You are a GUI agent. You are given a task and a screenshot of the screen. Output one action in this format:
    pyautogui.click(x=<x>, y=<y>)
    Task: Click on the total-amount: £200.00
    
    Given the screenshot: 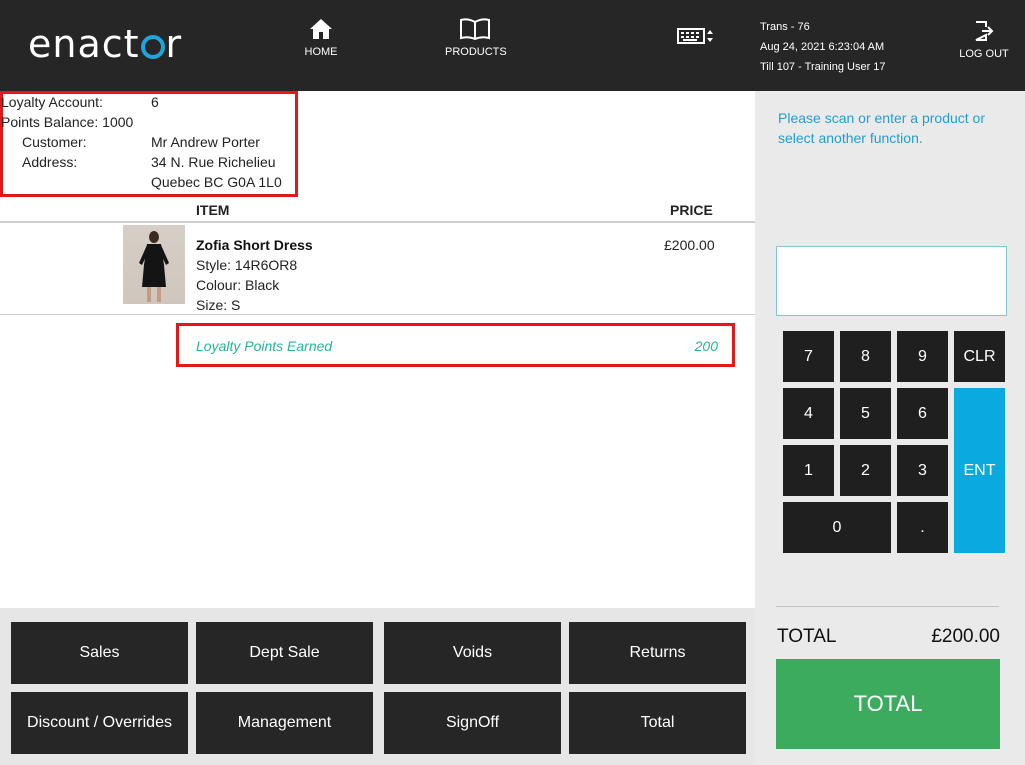 What is the action you would take?
    pyautogui.click(x=965, y=636)
    